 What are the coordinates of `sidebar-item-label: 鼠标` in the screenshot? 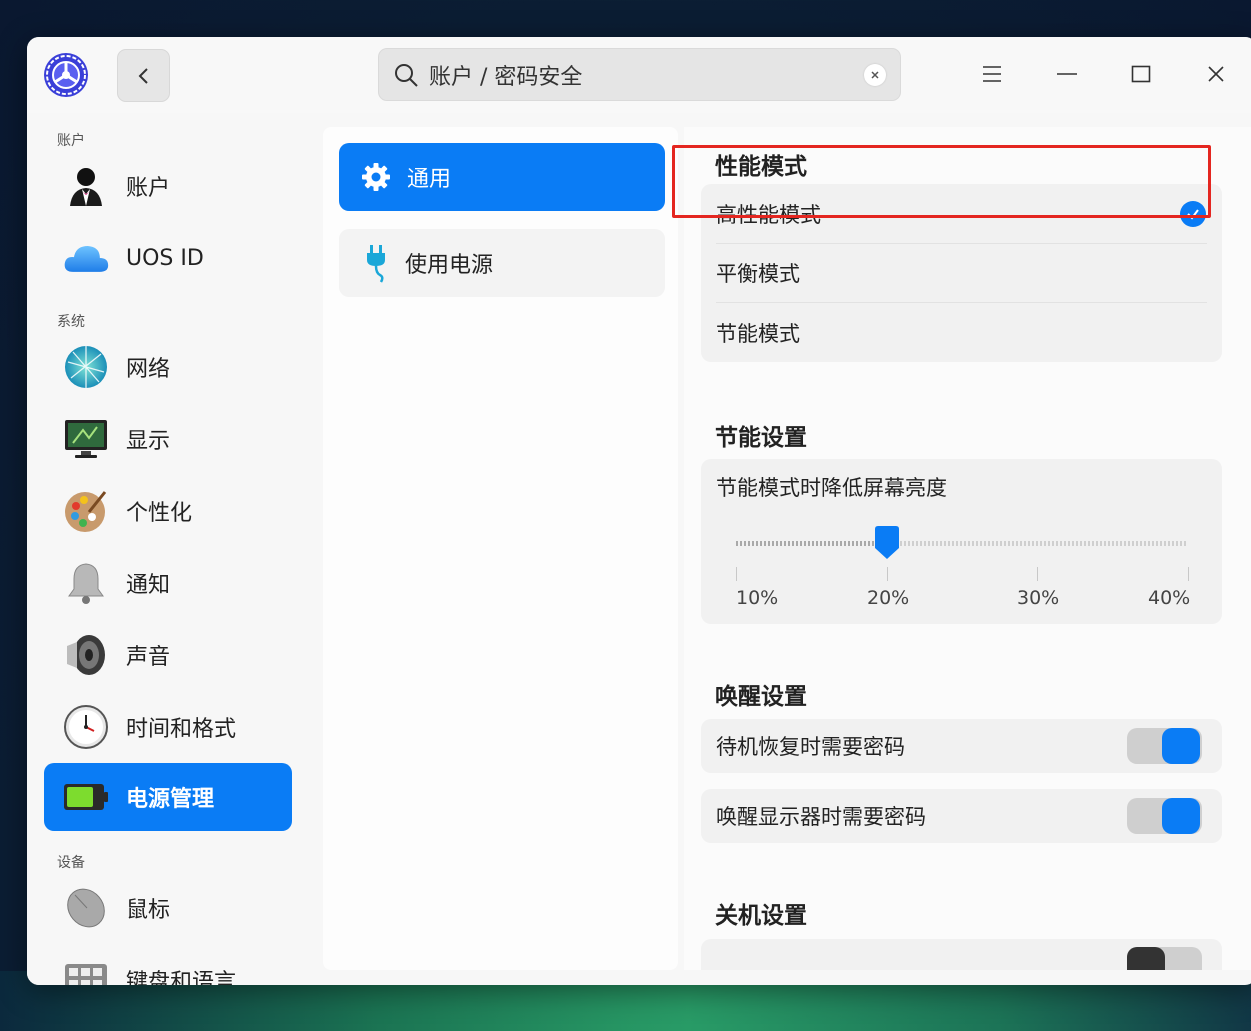 It's located at (148, 910).